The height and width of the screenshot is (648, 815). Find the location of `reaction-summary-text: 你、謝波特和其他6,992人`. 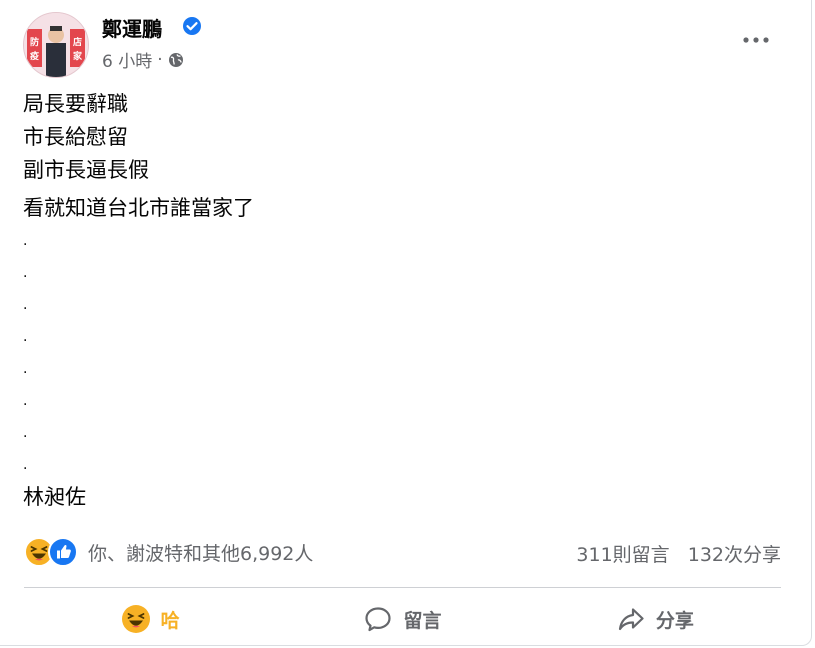

reaction-summary-text: 你、謝波特和其他6,992人 is located at coordinates (200, 552).